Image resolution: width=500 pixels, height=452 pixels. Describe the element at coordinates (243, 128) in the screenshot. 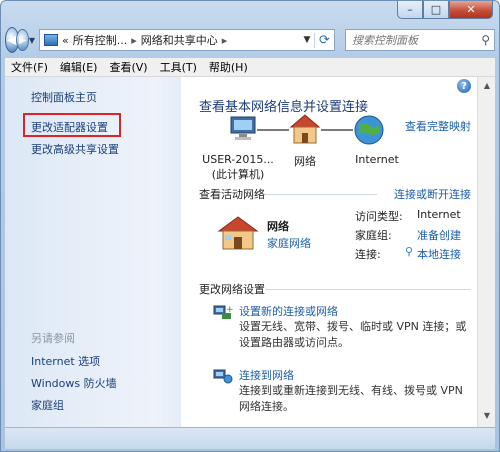

I see `computer-icon` at that location.